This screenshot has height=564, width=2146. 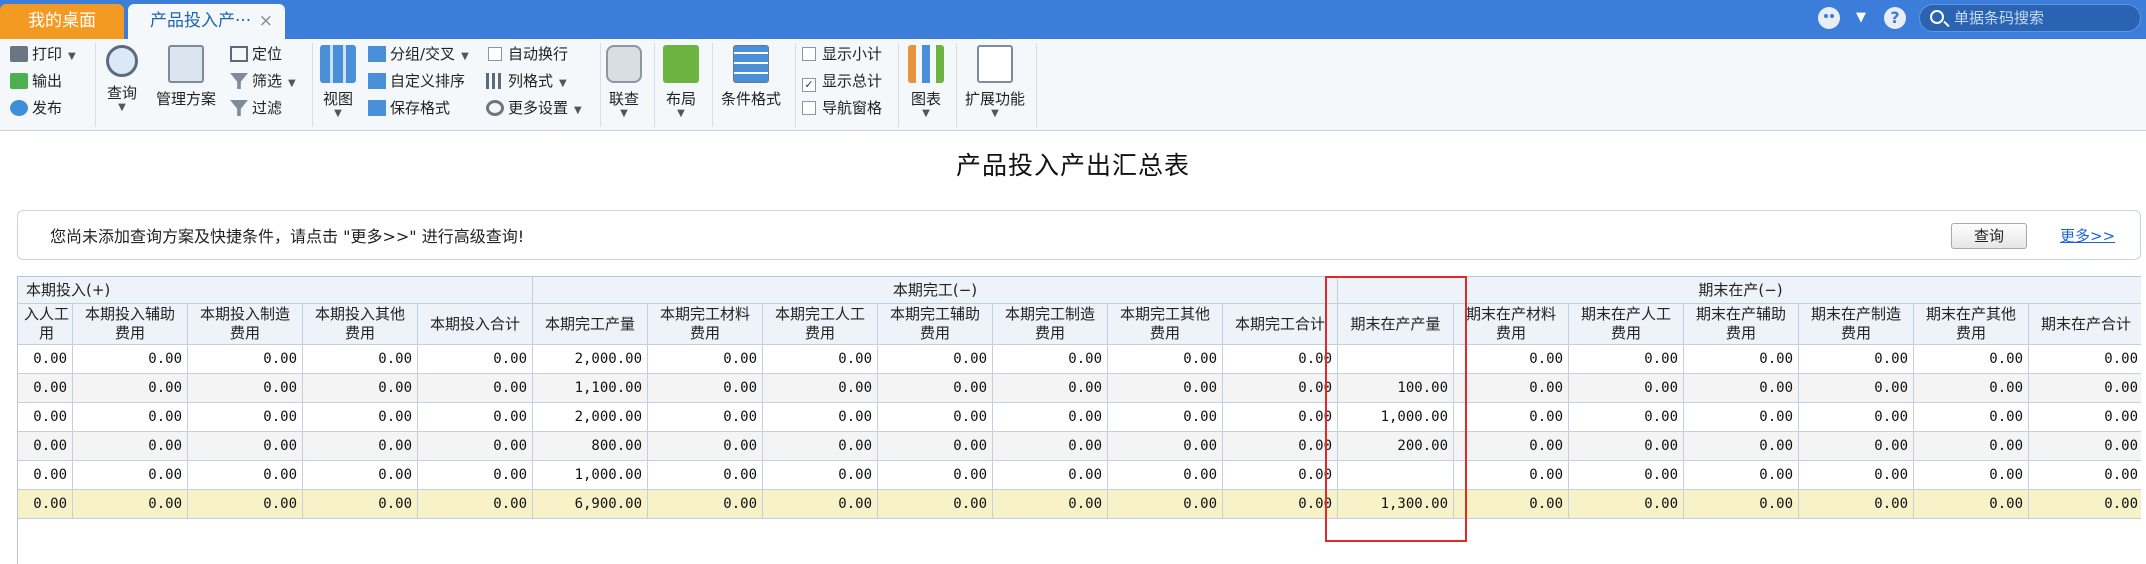 I want to click on close-icon: ×, so click(x=266, y=21).